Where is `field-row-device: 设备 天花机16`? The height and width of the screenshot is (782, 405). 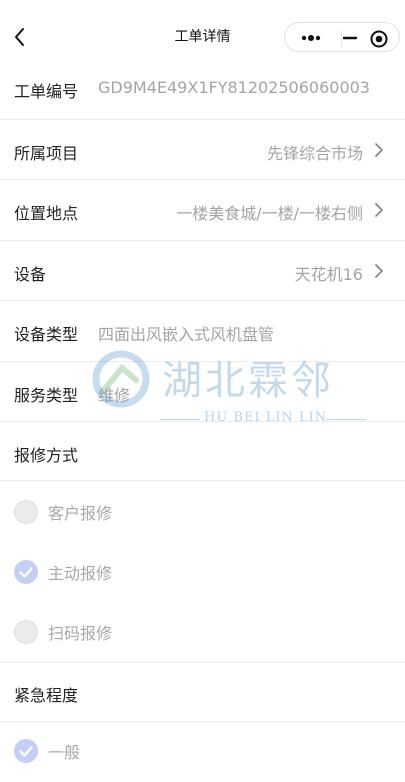 field-row-device: 设备 天花机16 is located at coordinates (202, 271).